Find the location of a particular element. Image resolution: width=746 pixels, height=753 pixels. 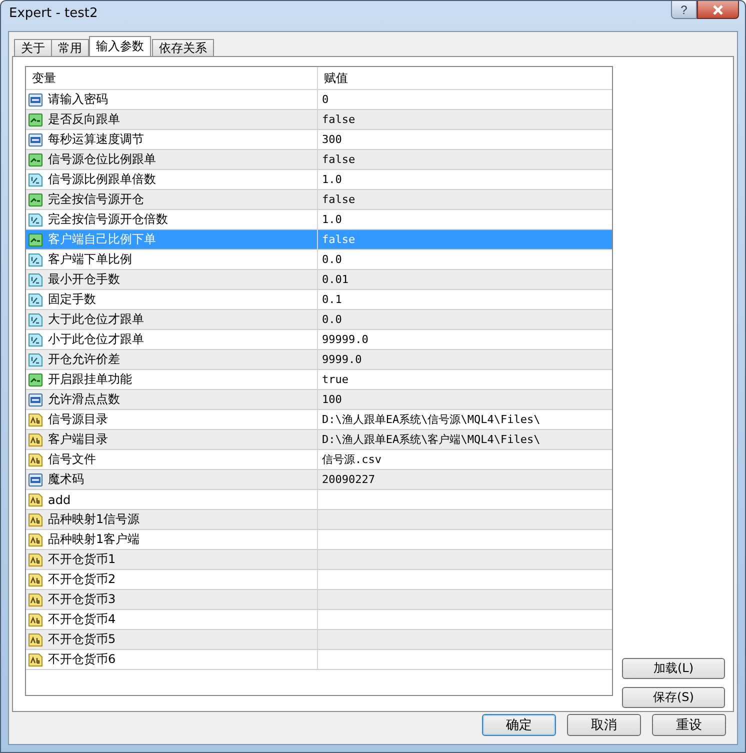

variable-name: 完全按信号源开仓倍数 is located at coordinates (108, 219).